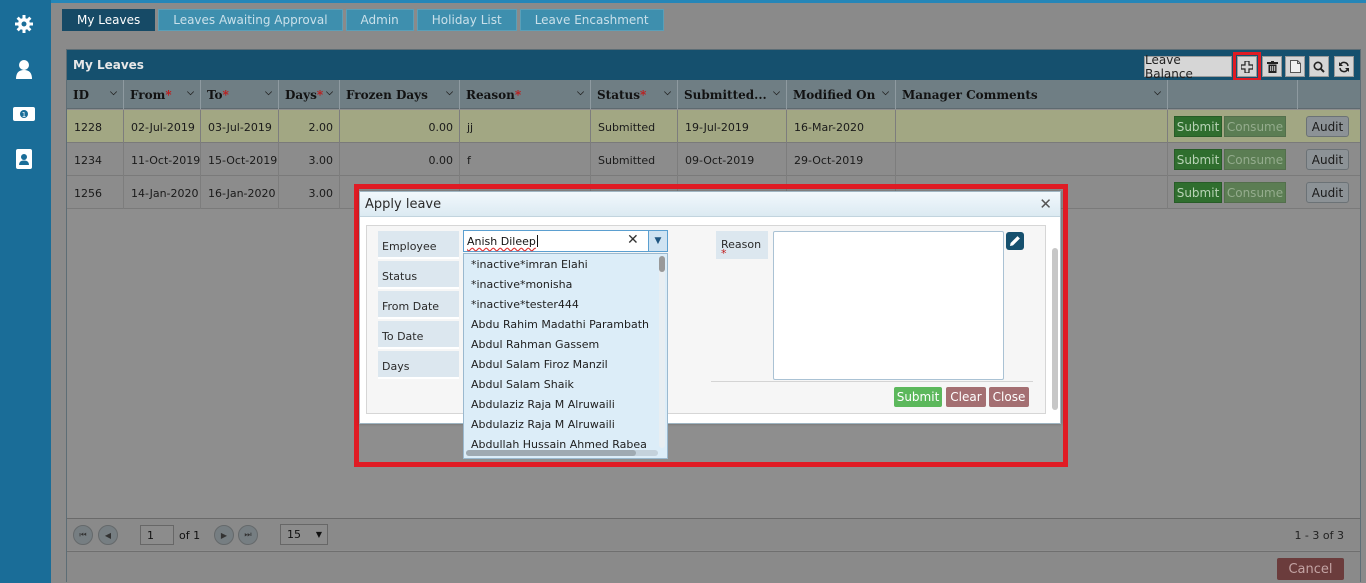  Describe the element at coordinates (1295, 66) in the screenshot. I see `document-icon` at that location.